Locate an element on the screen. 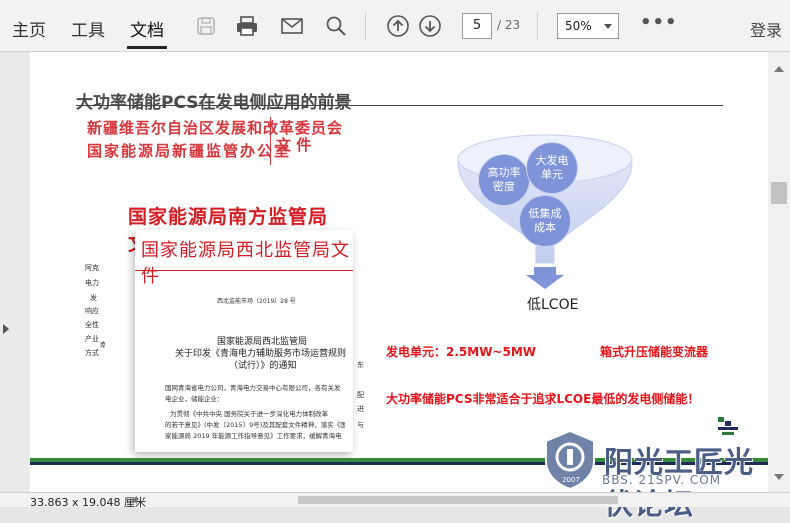 This screenshot has width=790, height=523. login-button: 登录 is located at coordinates (766, 29).